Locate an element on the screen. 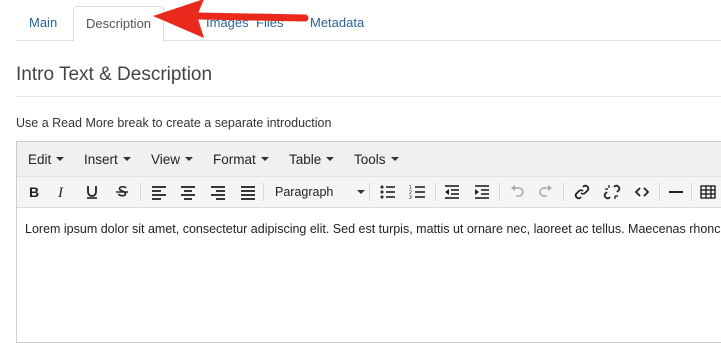  menu-view: View is located at coordinates (172, 159).